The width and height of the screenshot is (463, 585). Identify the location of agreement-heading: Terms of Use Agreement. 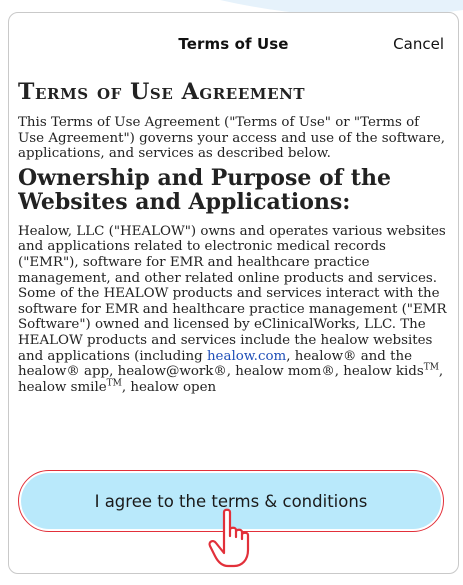
(162, 92).